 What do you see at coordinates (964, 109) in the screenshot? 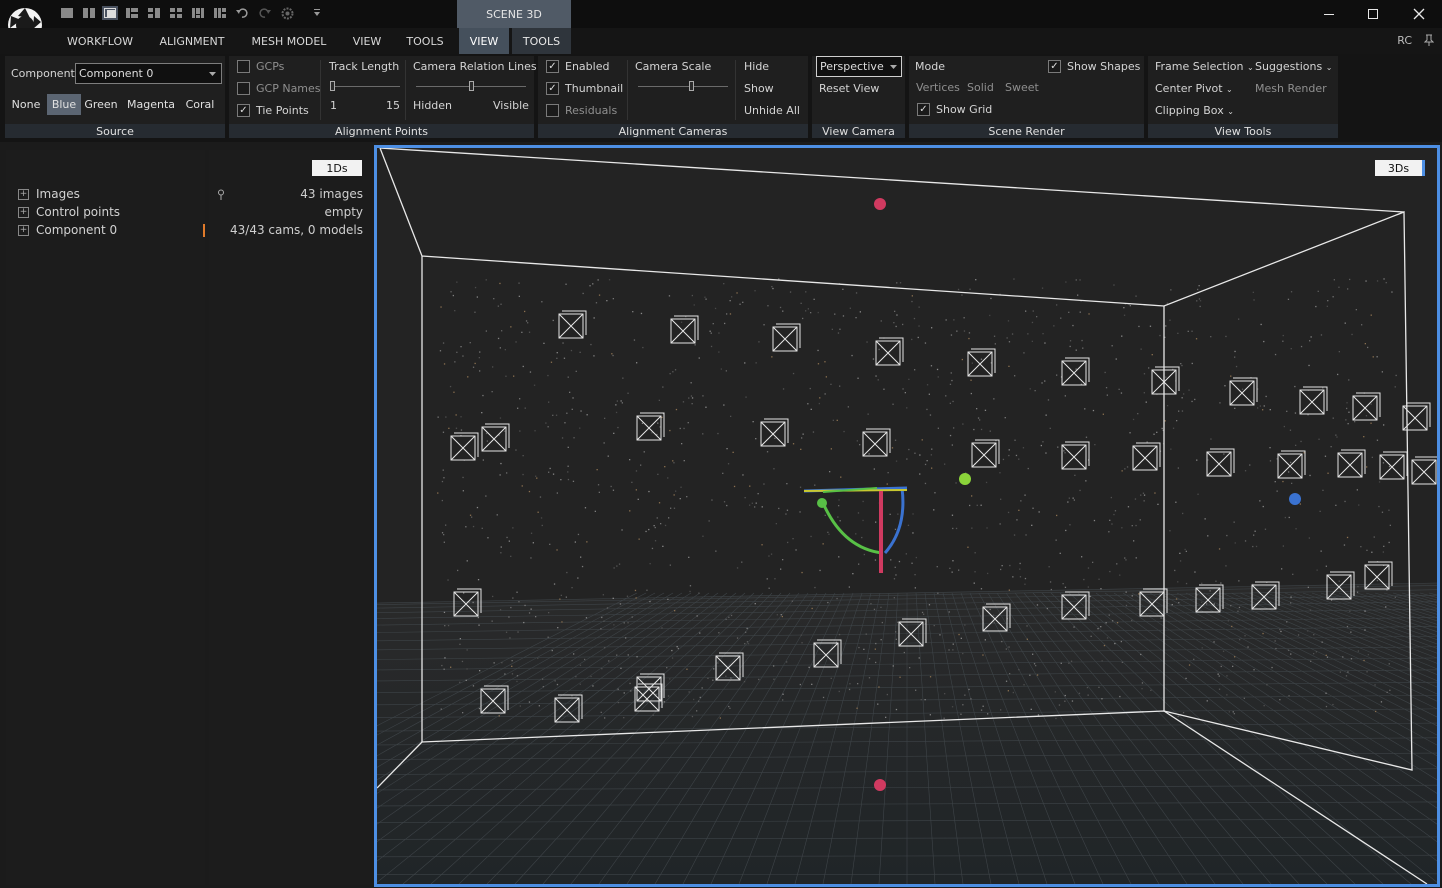
I see `show-grid-label: Show Grid` at bounding box center [964, 109].